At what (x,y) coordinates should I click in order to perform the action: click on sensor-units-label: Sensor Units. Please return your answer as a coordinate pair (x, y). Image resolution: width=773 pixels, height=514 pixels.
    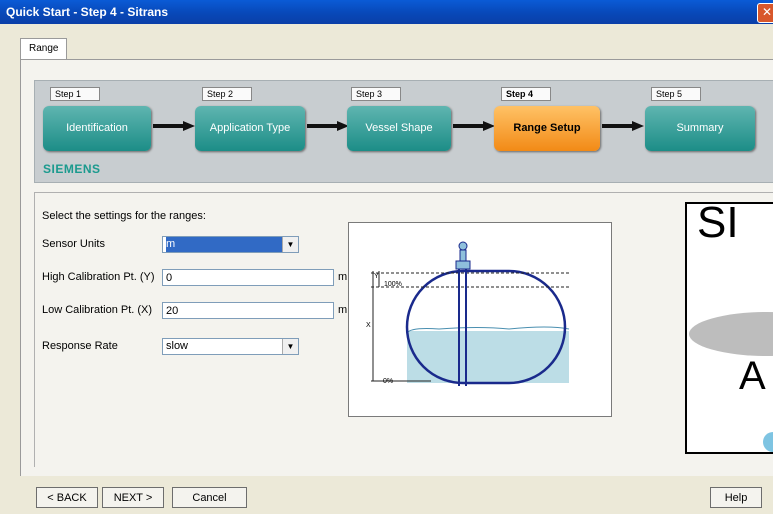
    Looking at the image, I should click on (73, 244).